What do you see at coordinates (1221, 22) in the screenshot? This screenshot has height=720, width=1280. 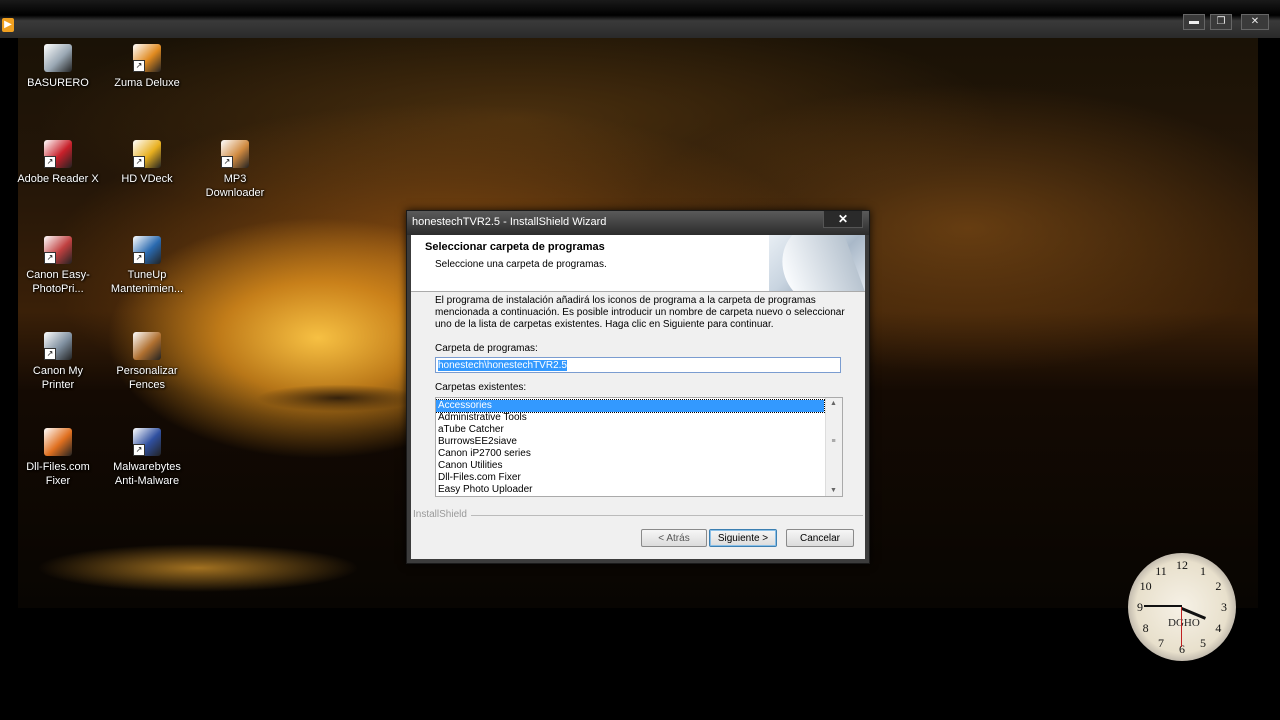 I see `maximize-button: ❐` at bounding box center [1221, 22].